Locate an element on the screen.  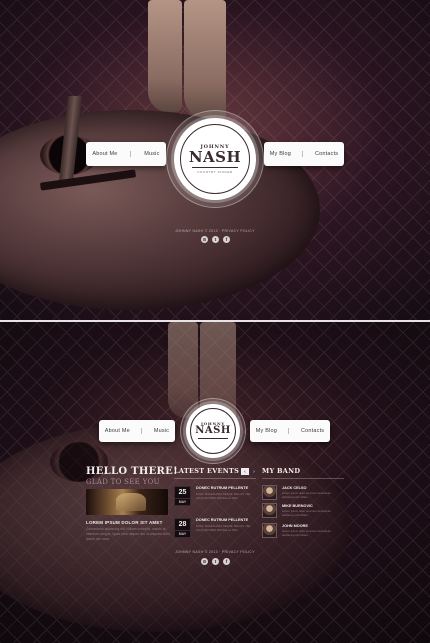
band-divider is located at coordinates (303, 478).